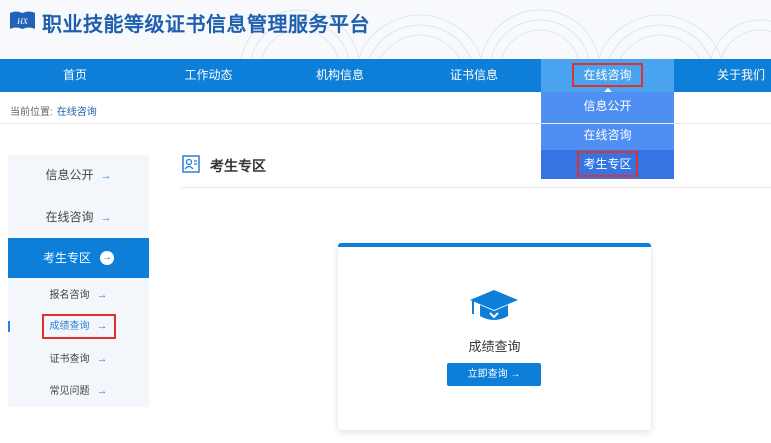  What do you see at coordinates (206, 25) in the screenshot?
I see `site-title: 职业技能等级证书信息管理服务平台` at bounding box center [206, 25].